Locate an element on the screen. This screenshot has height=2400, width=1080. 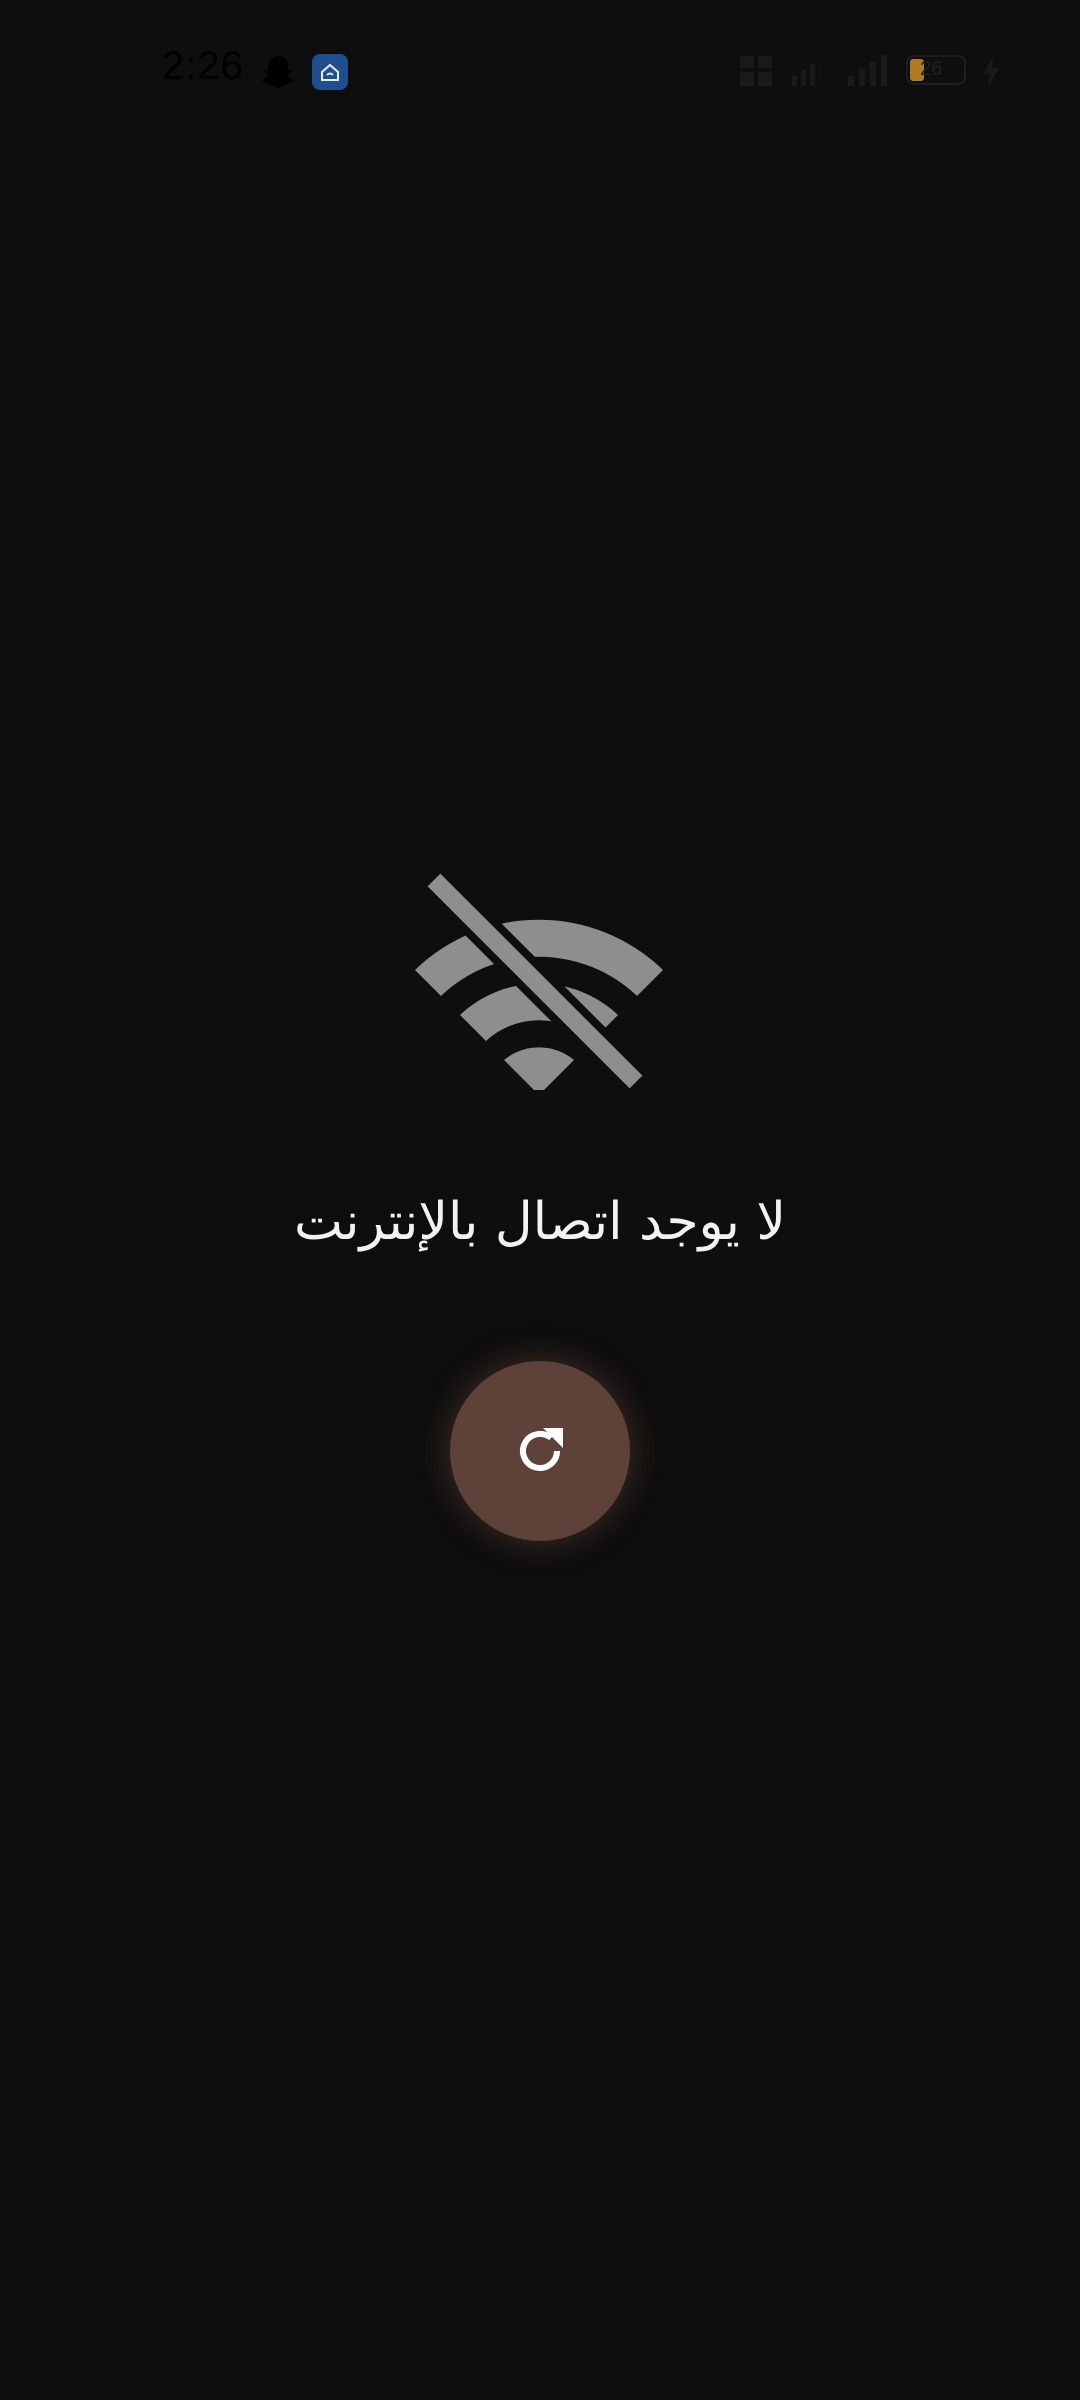
retry-button is located at coordinates (540, 1451).